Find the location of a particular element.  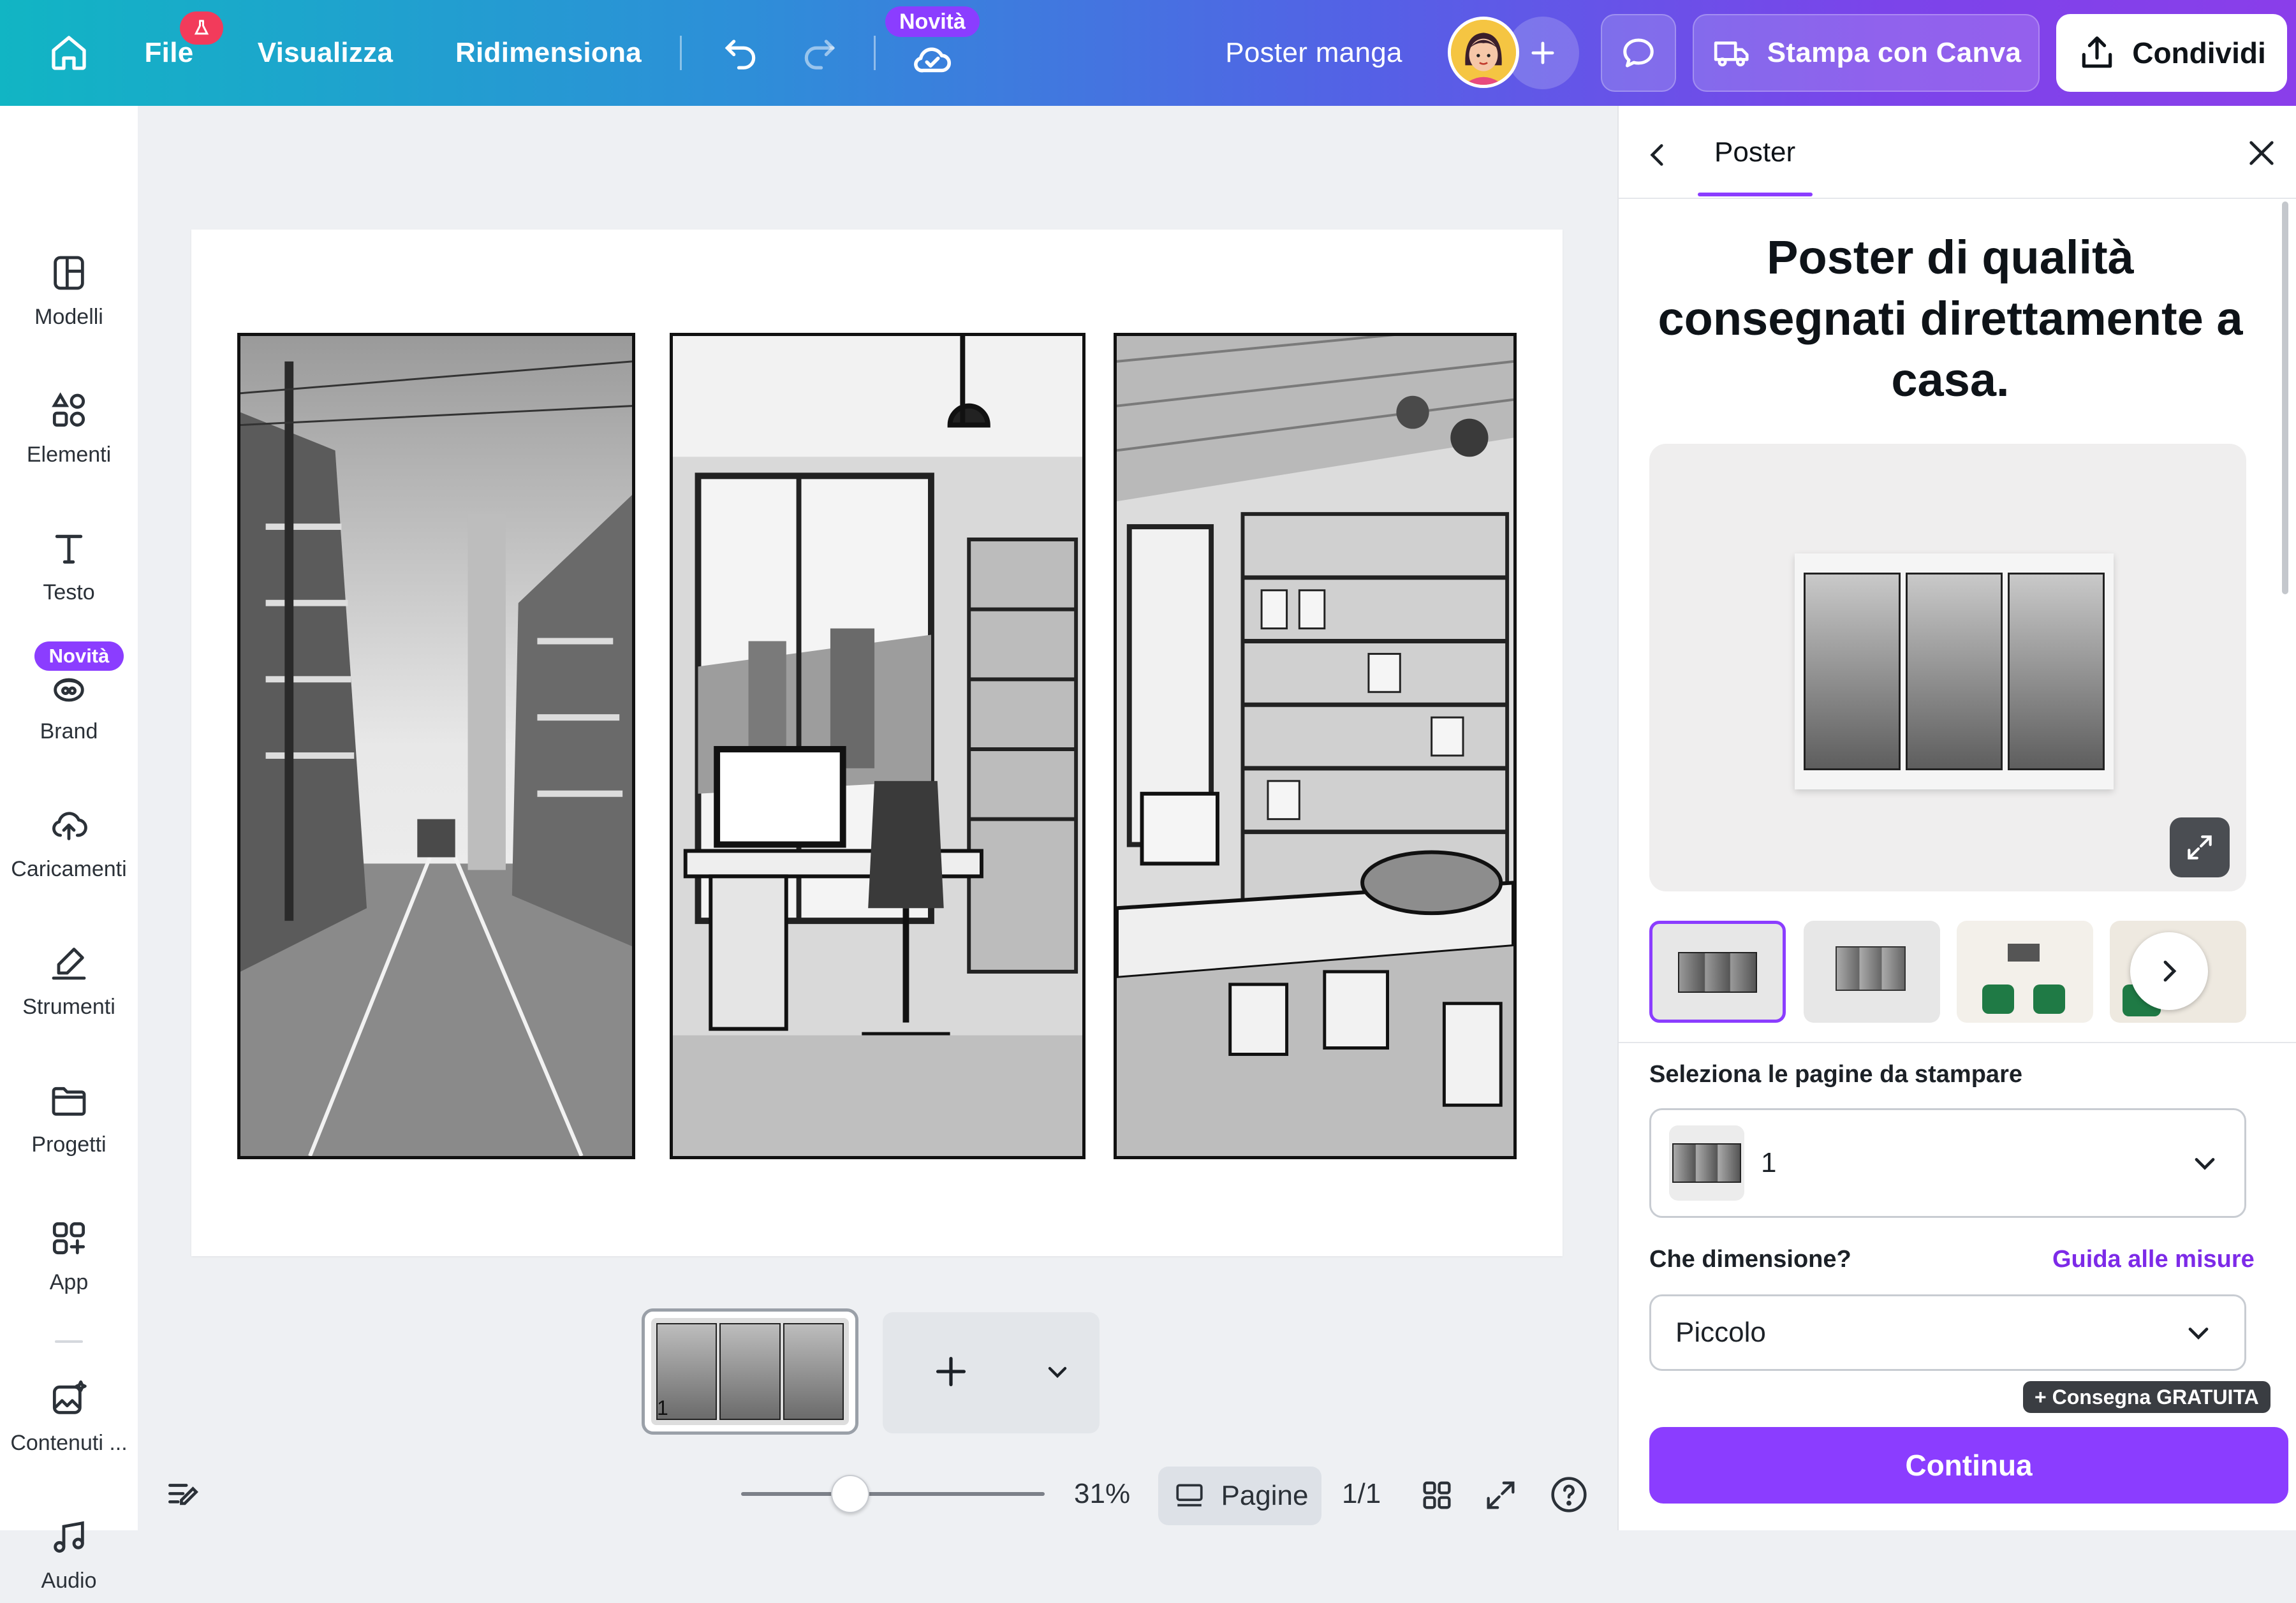

magic-image-icon is located at coordinates (69, 1397).